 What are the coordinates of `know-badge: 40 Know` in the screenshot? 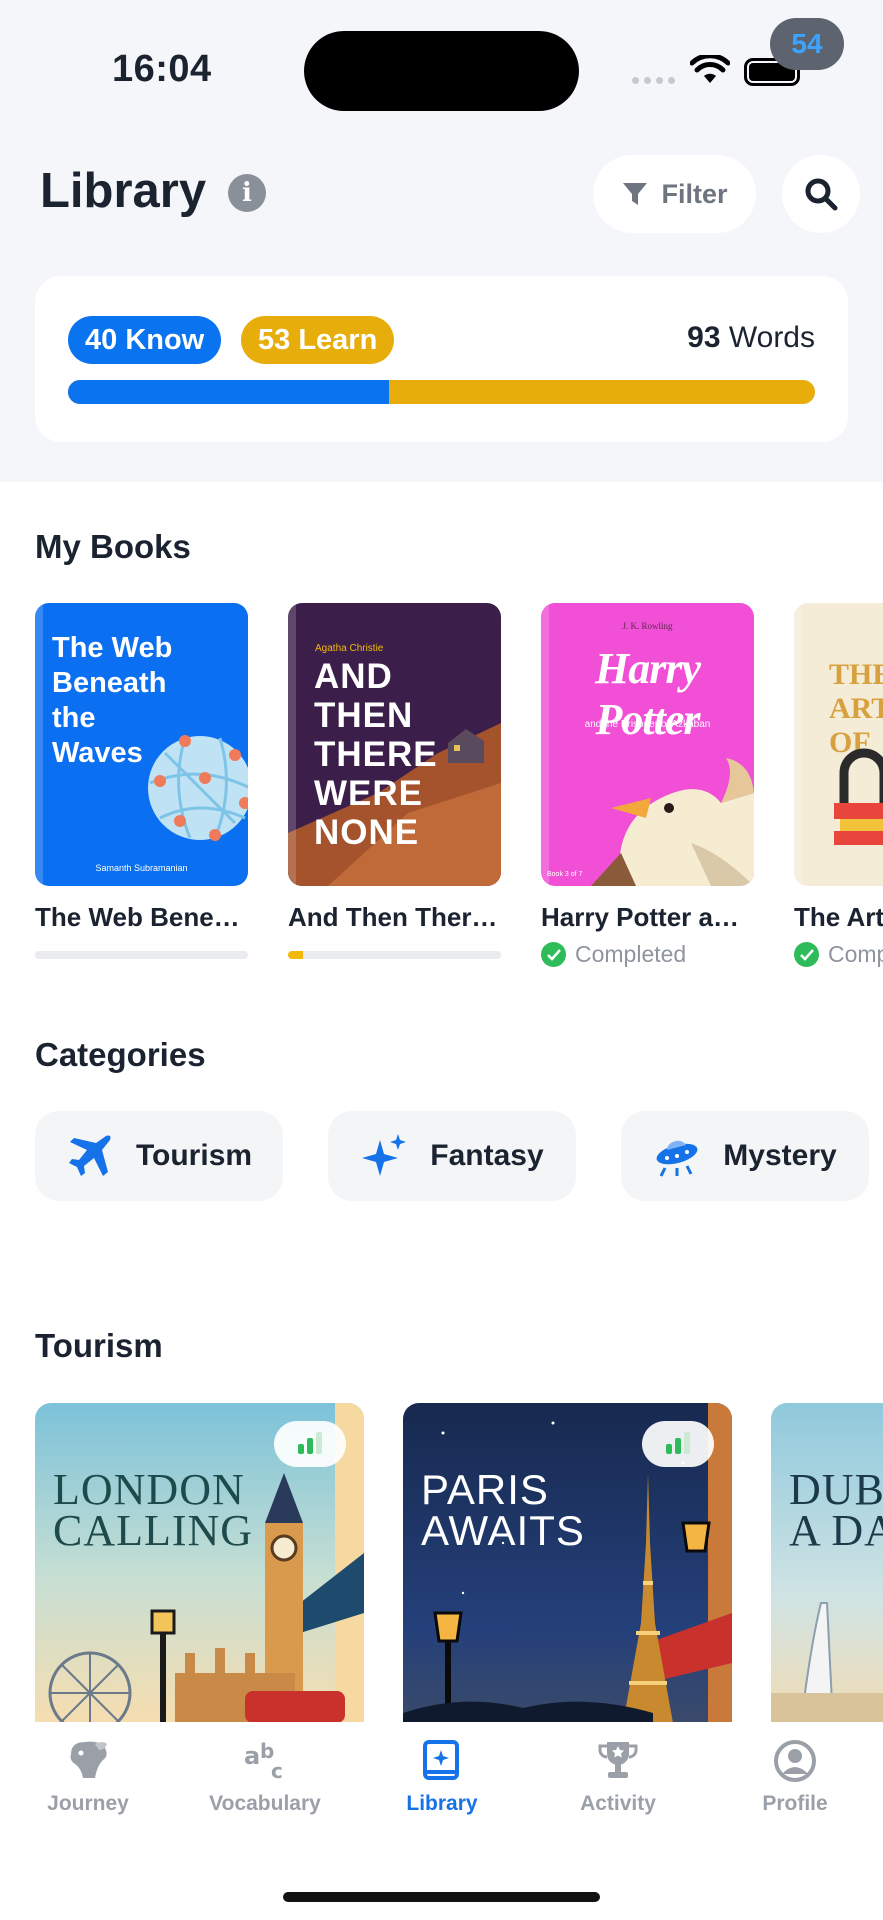 It's located at (145, 340).